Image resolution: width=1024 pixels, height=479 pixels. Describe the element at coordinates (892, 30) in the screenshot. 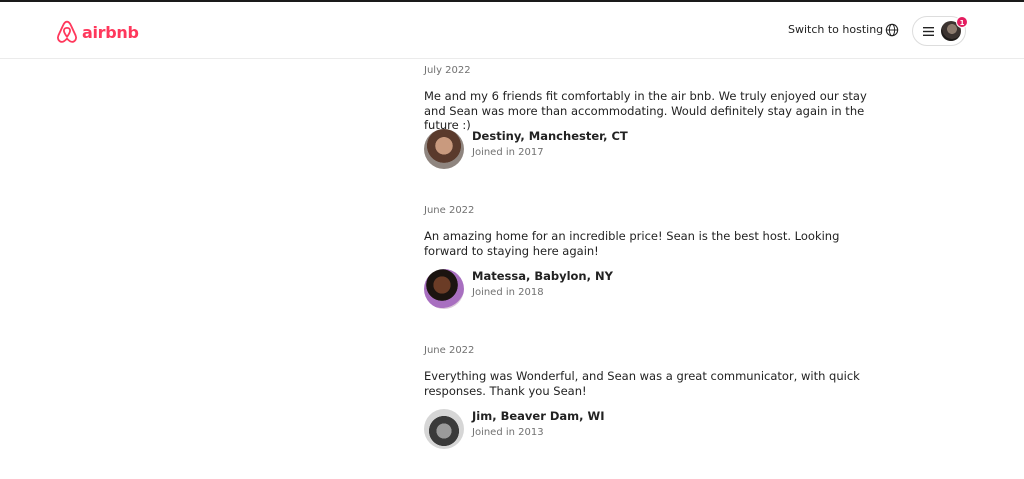

I see `globe-icon` at that location.